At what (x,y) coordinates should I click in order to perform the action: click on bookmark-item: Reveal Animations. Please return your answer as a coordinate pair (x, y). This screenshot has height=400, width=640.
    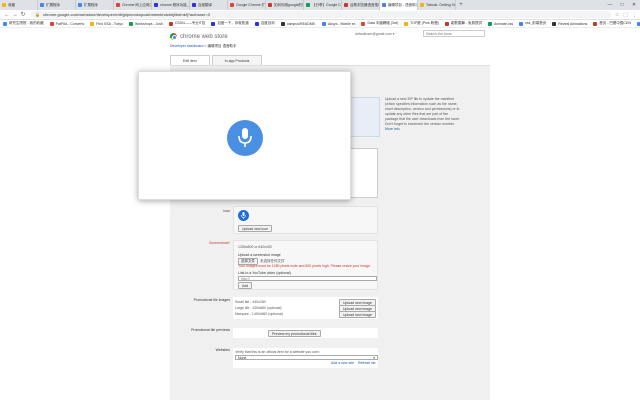
    Looking at the image, I should click on (570, 23).